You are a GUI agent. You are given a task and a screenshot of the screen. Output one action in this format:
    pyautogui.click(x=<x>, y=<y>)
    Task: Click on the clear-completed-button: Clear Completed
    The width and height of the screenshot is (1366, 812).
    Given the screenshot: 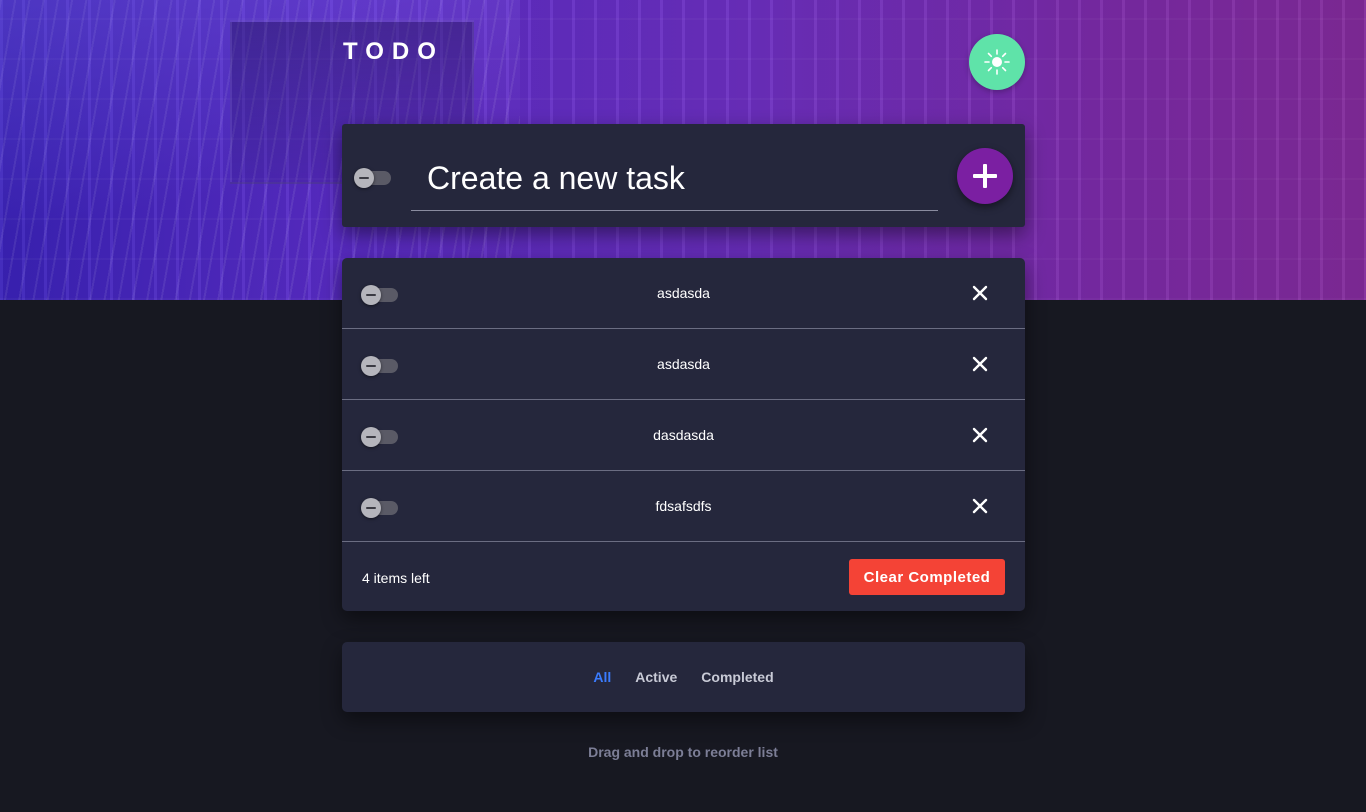 What is the action you would take?
    pyautogui.click(x=927, y=577)
    